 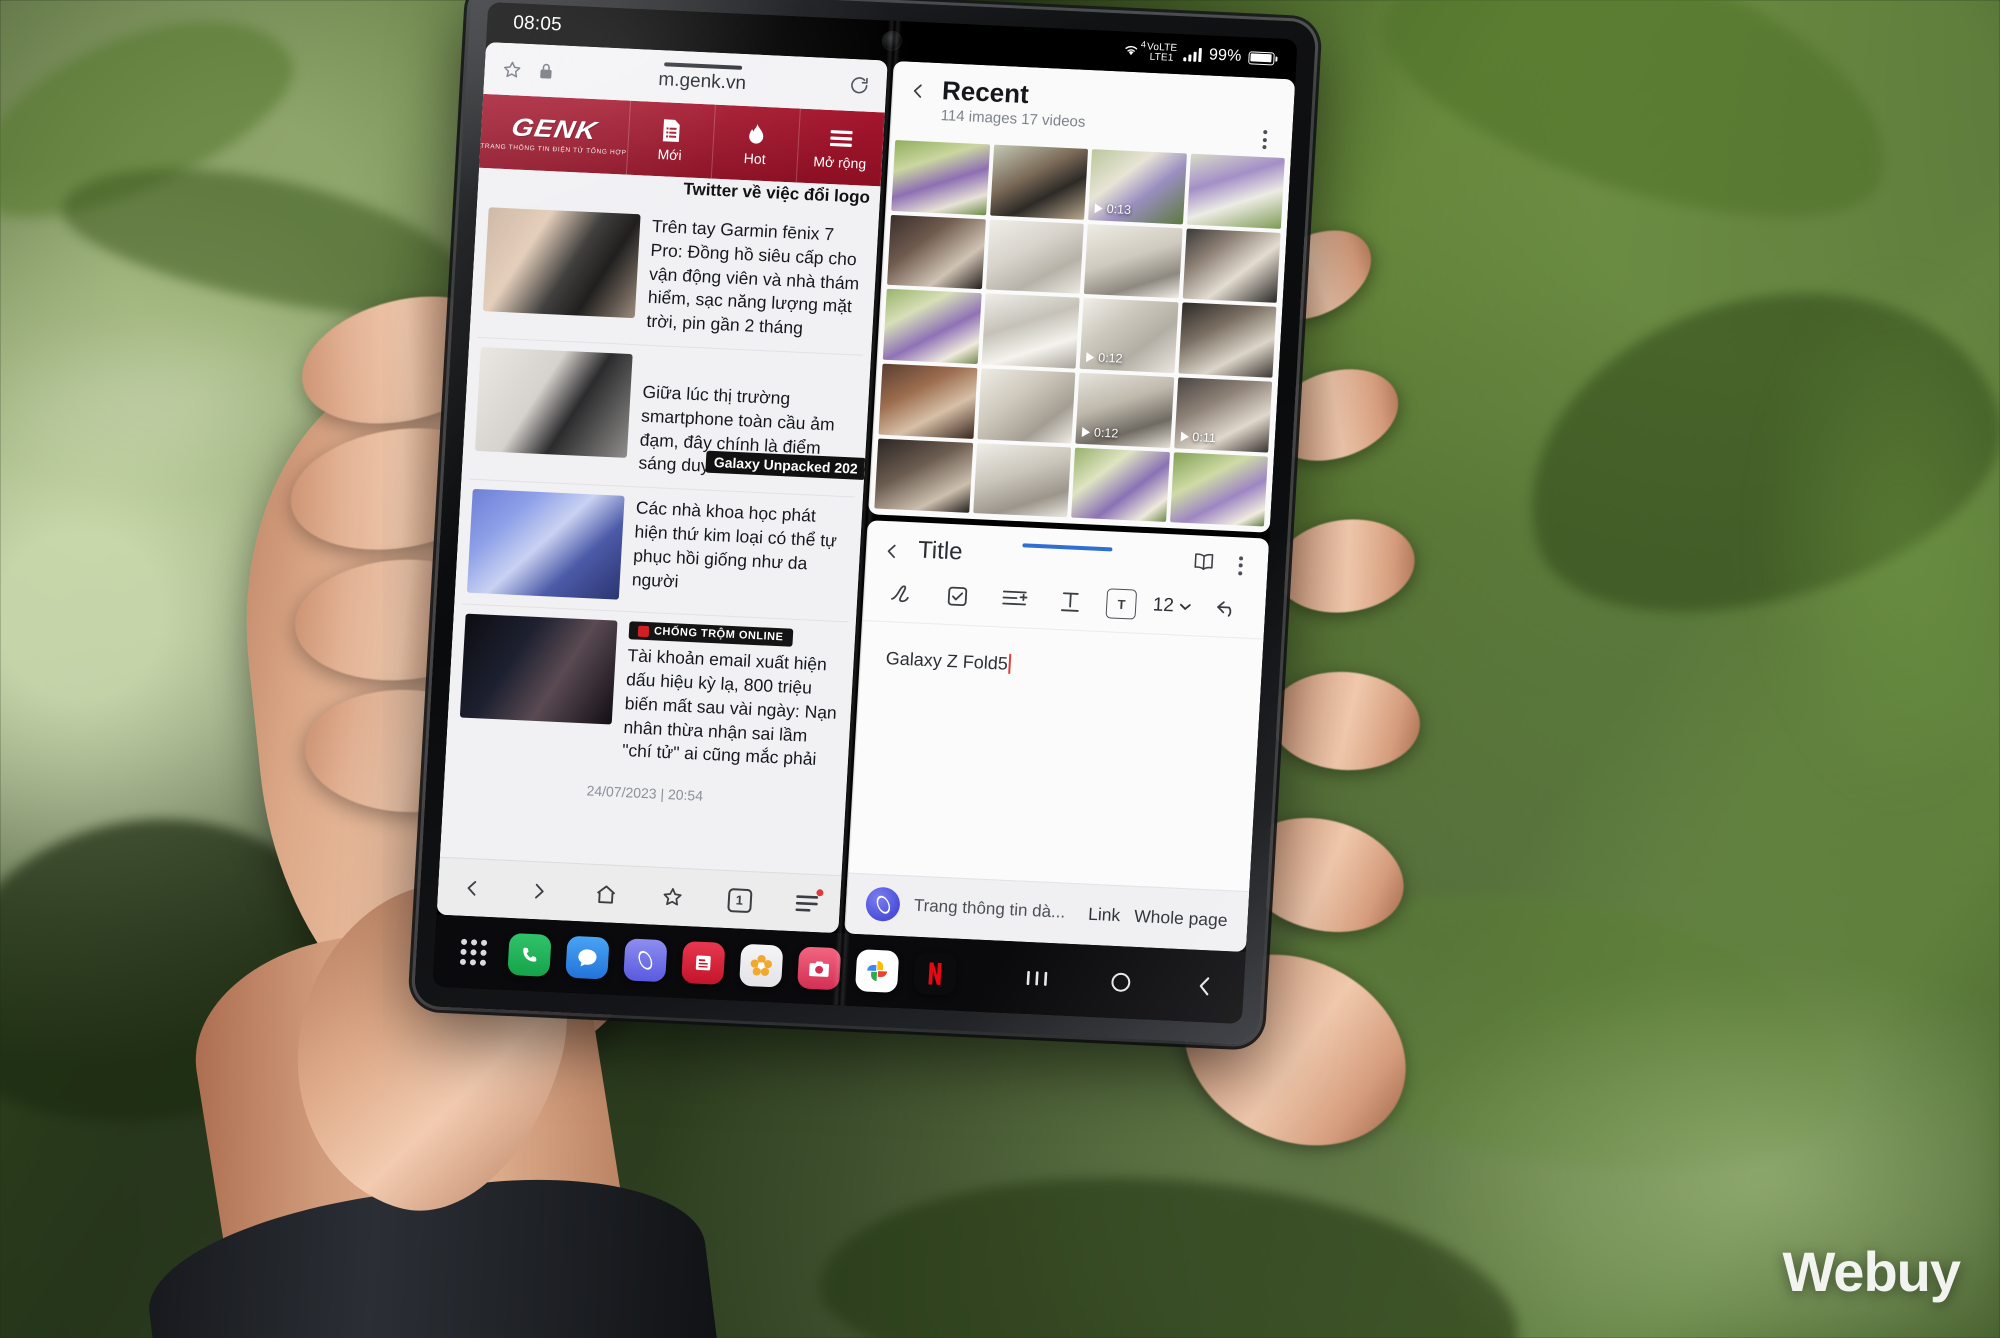 I want to click on recents-icon, so click(x=1036, y=978).